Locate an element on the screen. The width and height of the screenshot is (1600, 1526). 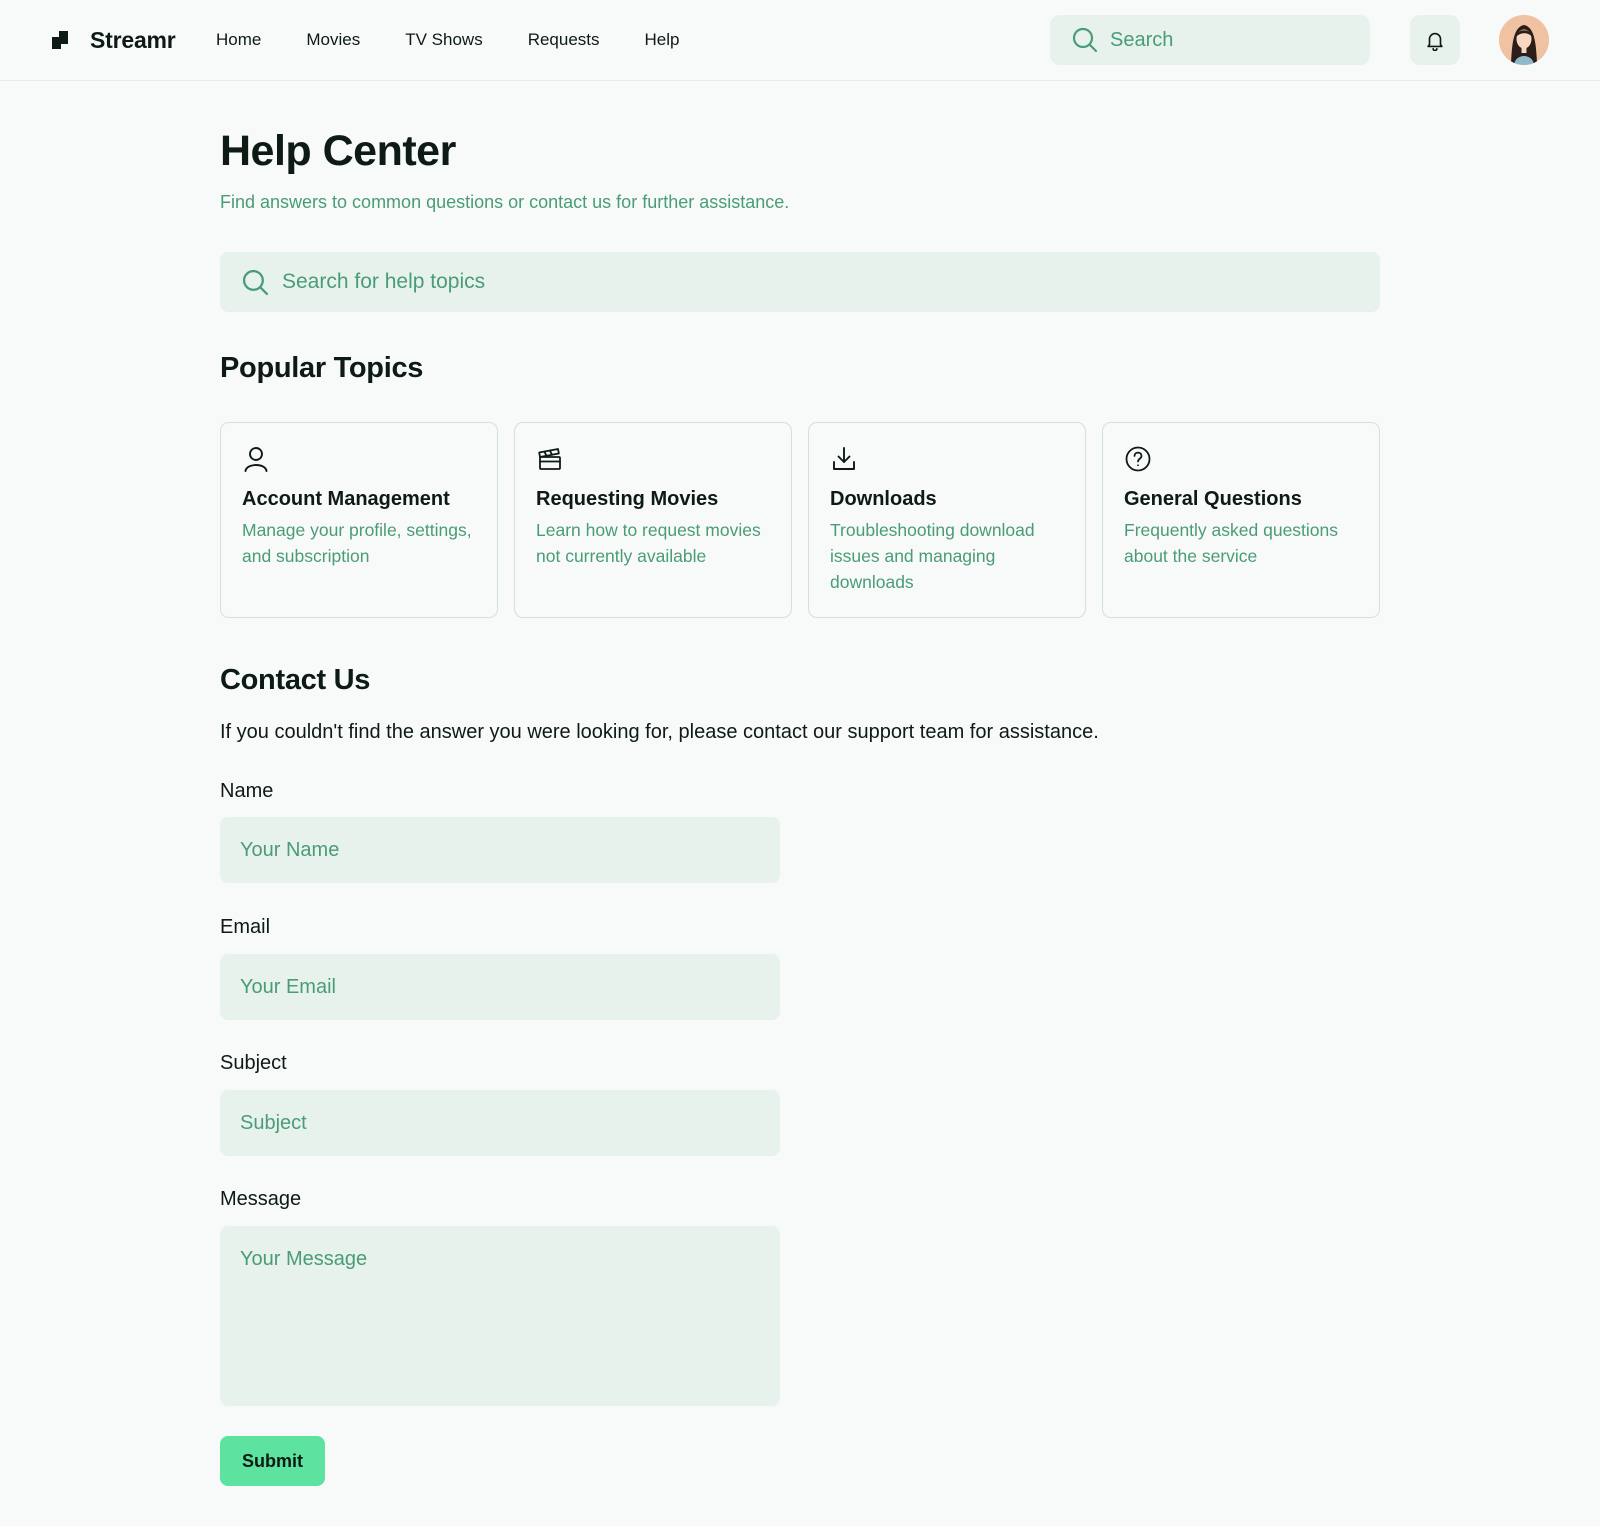
nav-tv-shows: TV Shows is located at coordinates (443, 40).